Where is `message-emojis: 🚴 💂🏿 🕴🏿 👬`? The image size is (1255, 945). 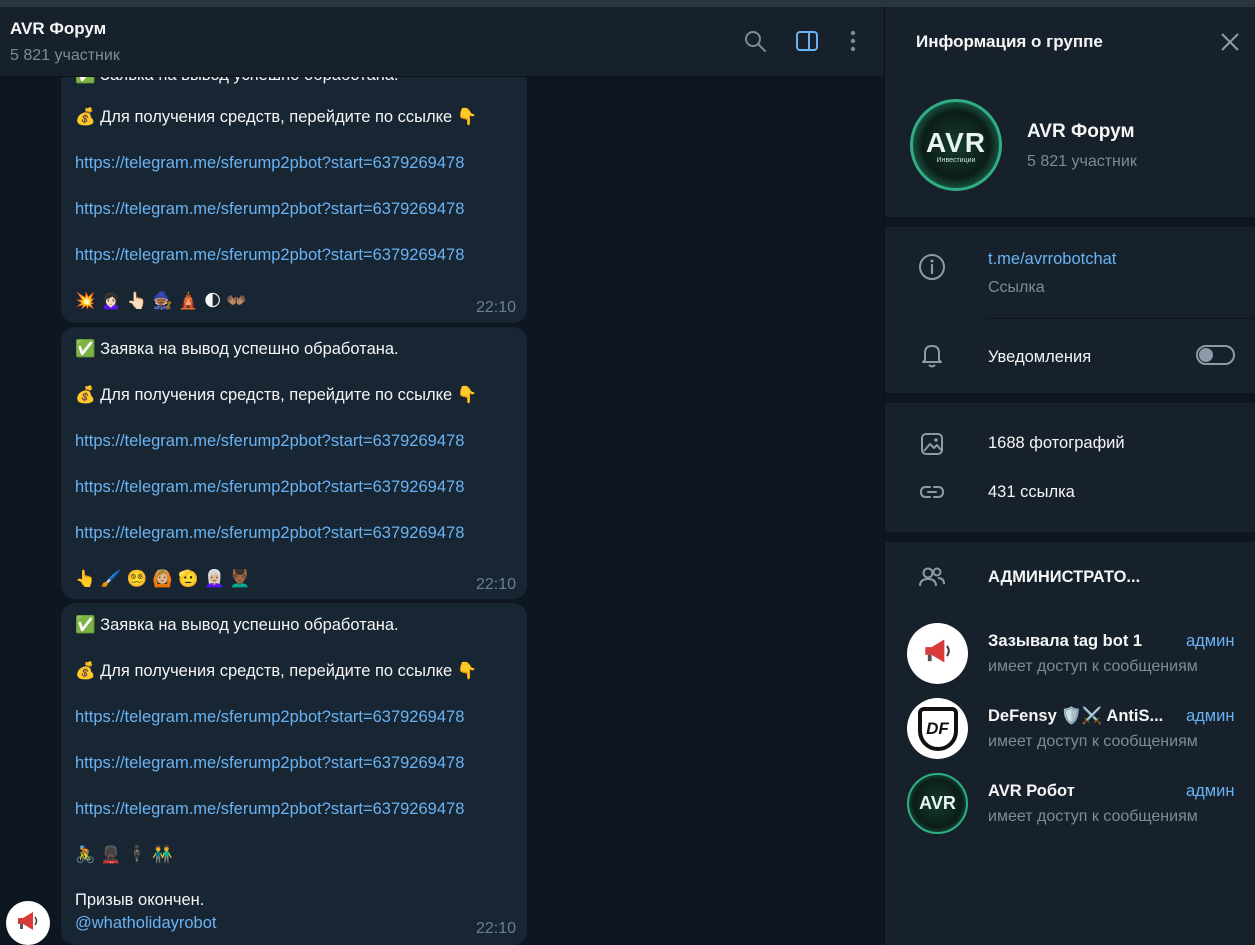 message-emojis: 🚴 💂🏿 🕴🏿 👬 is located at coordinates (124, 854).